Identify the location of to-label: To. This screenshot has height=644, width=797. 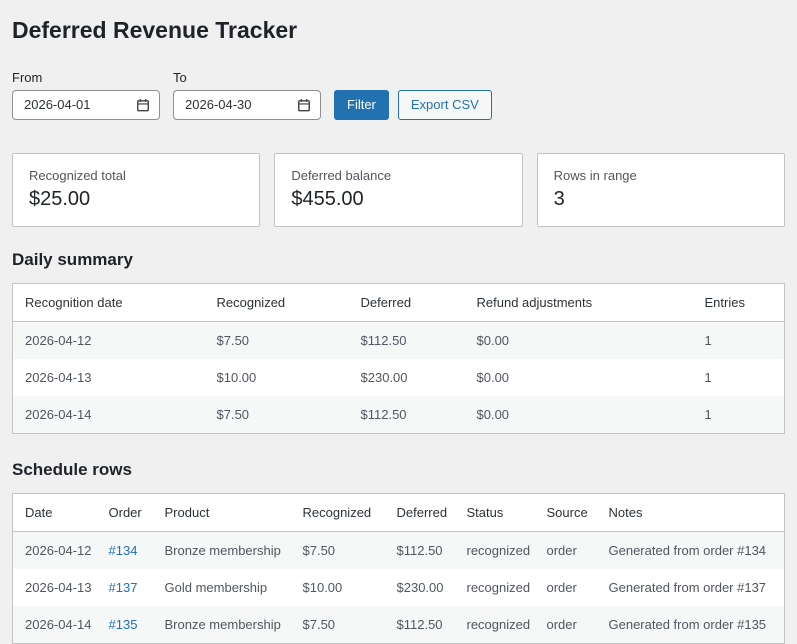
(180, 77).